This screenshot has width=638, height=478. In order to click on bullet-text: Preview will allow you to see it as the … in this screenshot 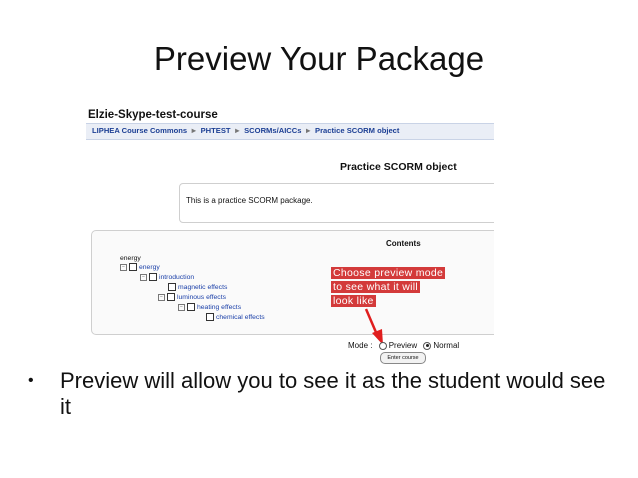, I will do `click(333, 393)`.